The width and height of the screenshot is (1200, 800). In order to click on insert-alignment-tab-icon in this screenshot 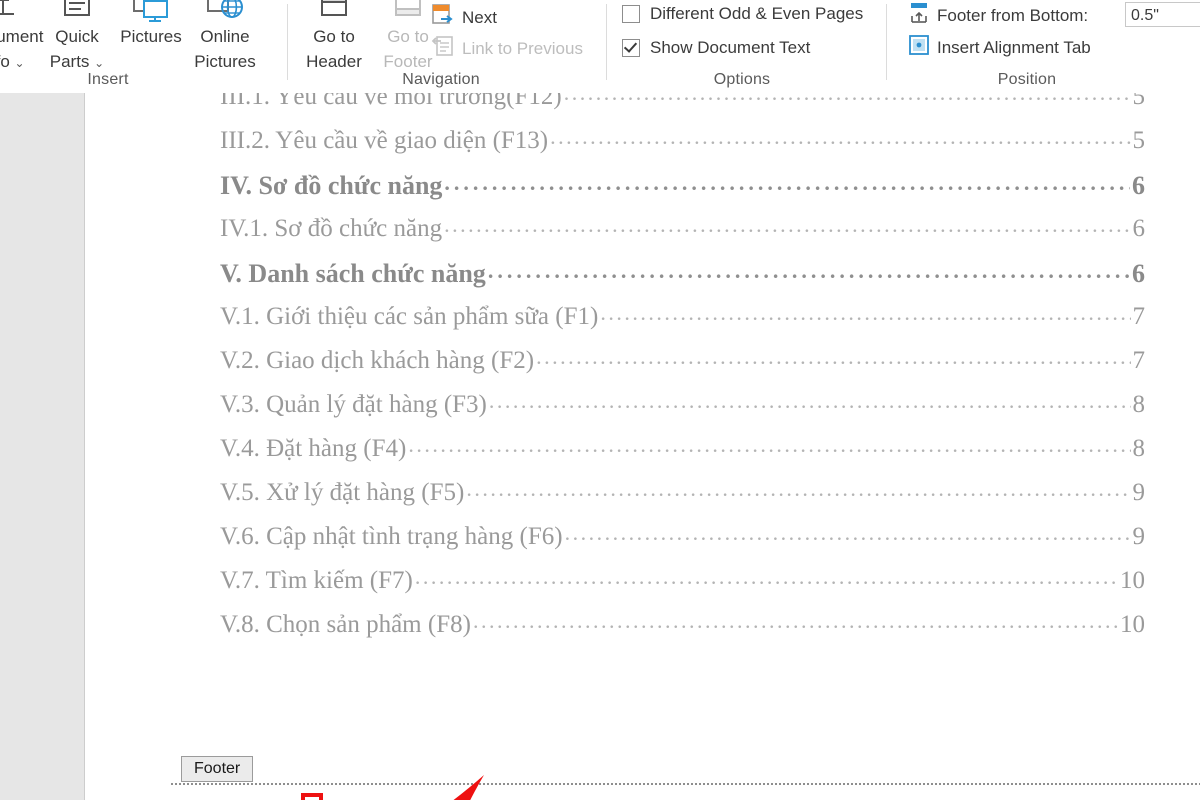, I will do `click(919, 47)`.